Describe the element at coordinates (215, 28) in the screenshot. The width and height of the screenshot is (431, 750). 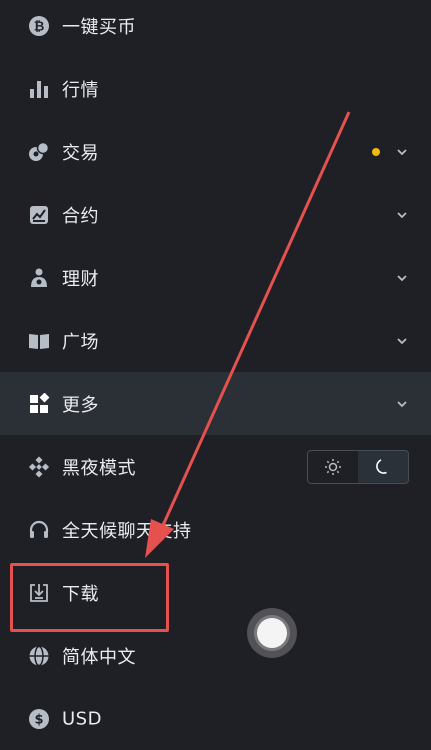
I see `menu-item-buy-crypto: ₿ 一键买币` at that location.